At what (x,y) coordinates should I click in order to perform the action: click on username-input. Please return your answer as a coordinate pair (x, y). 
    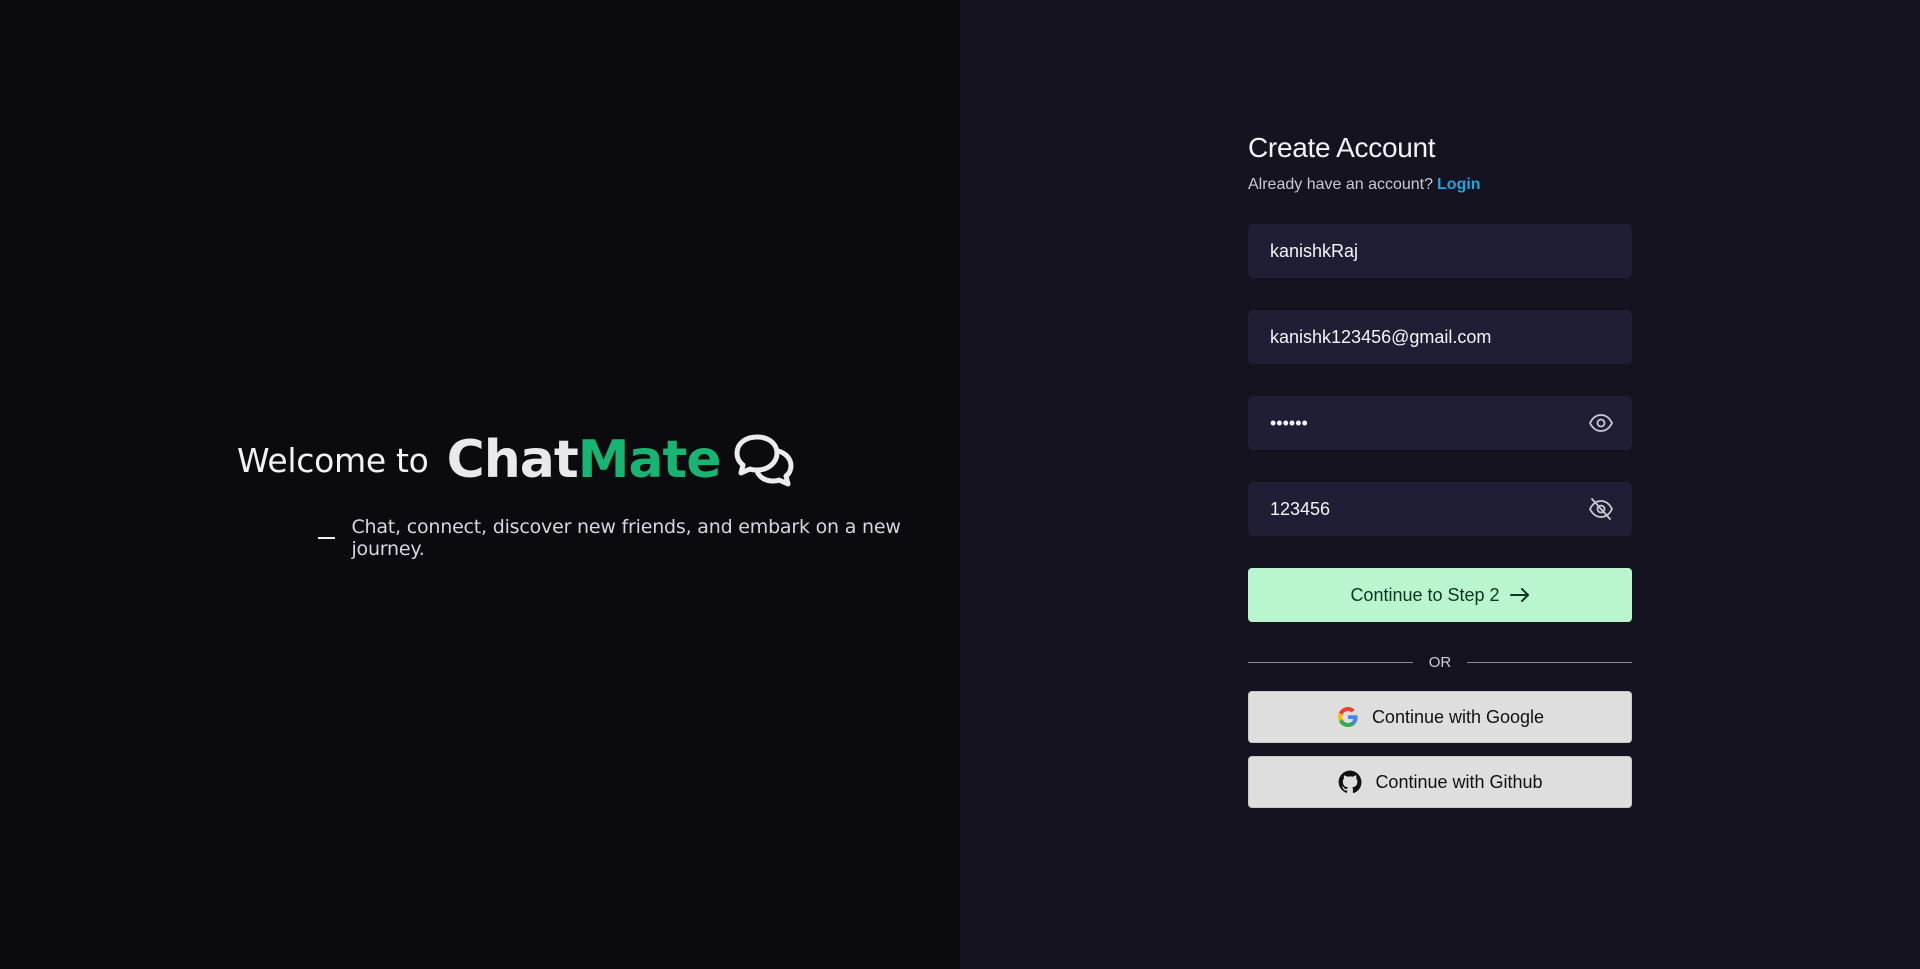
    Looking at the image, I should click on (1440, 251).